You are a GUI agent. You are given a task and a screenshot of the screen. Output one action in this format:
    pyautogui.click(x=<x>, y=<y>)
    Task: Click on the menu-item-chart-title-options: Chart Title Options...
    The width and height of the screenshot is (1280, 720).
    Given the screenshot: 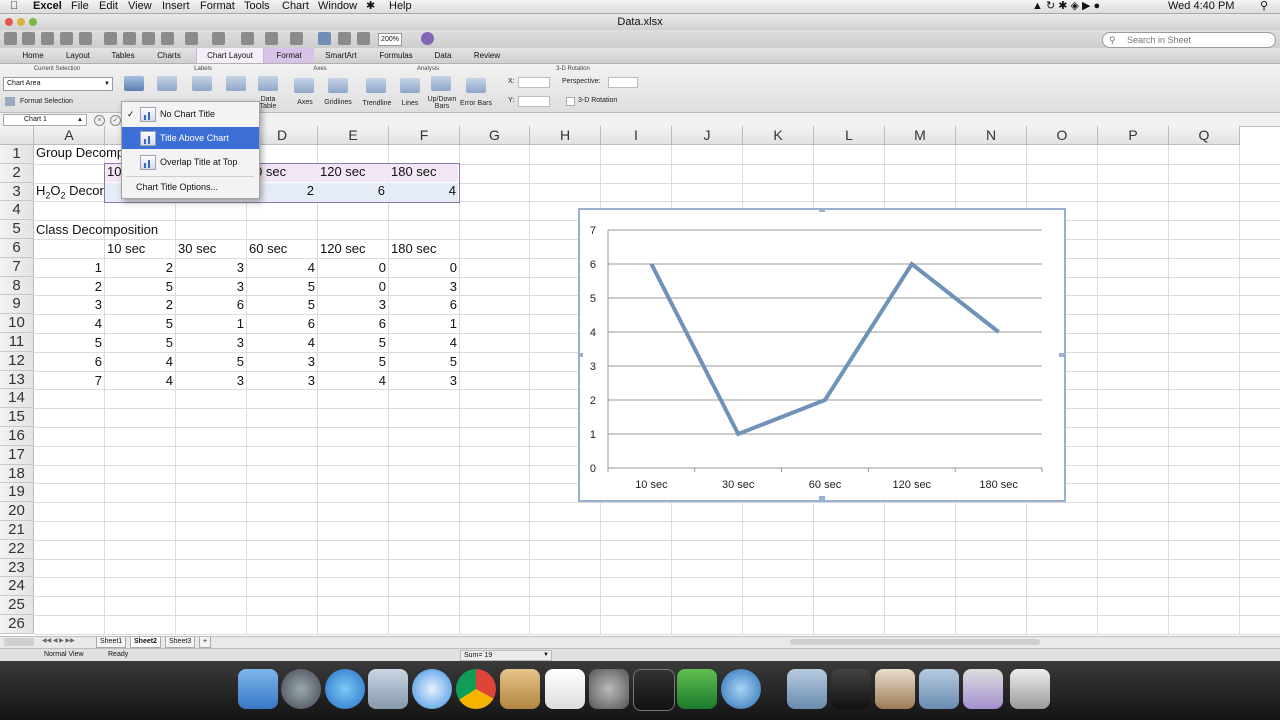 What is the action you would take?
    pyautogui.click(x=190, y=187)
    